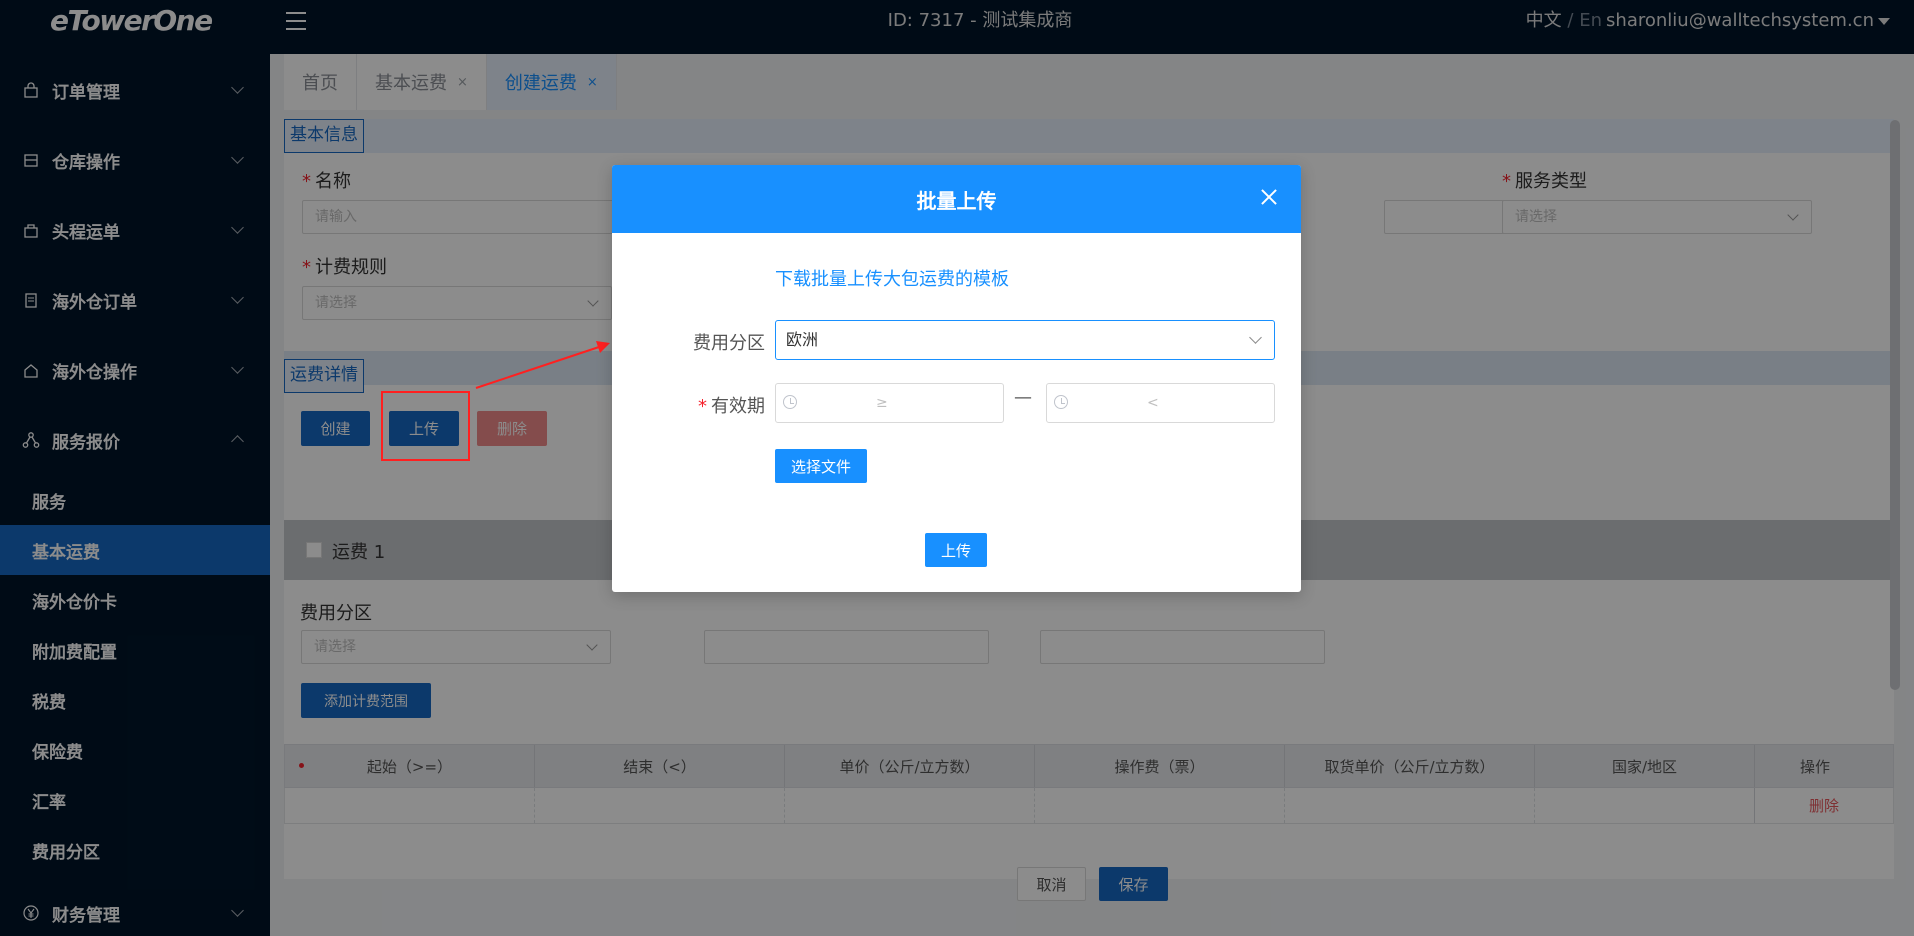 The width and height of the screenshot is (1914, 936). I want to click on modal-header: 批量上传, so click(956, 199).